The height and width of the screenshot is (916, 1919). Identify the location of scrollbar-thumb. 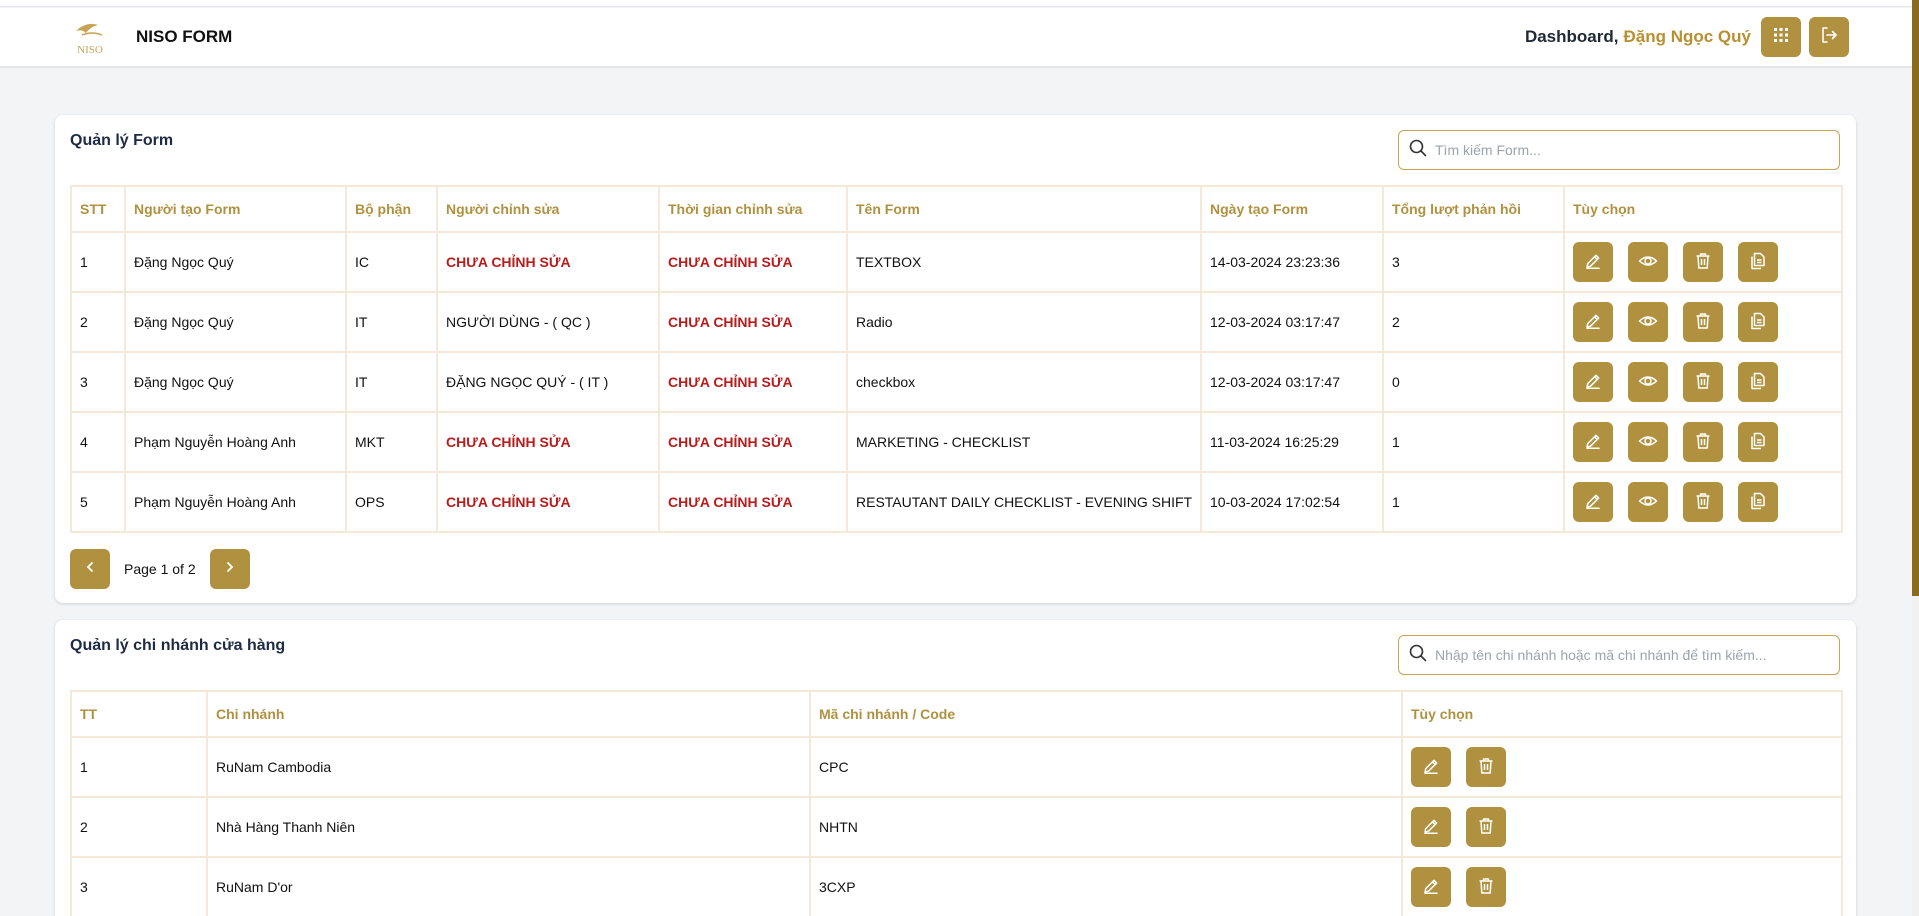
(1915, 298).